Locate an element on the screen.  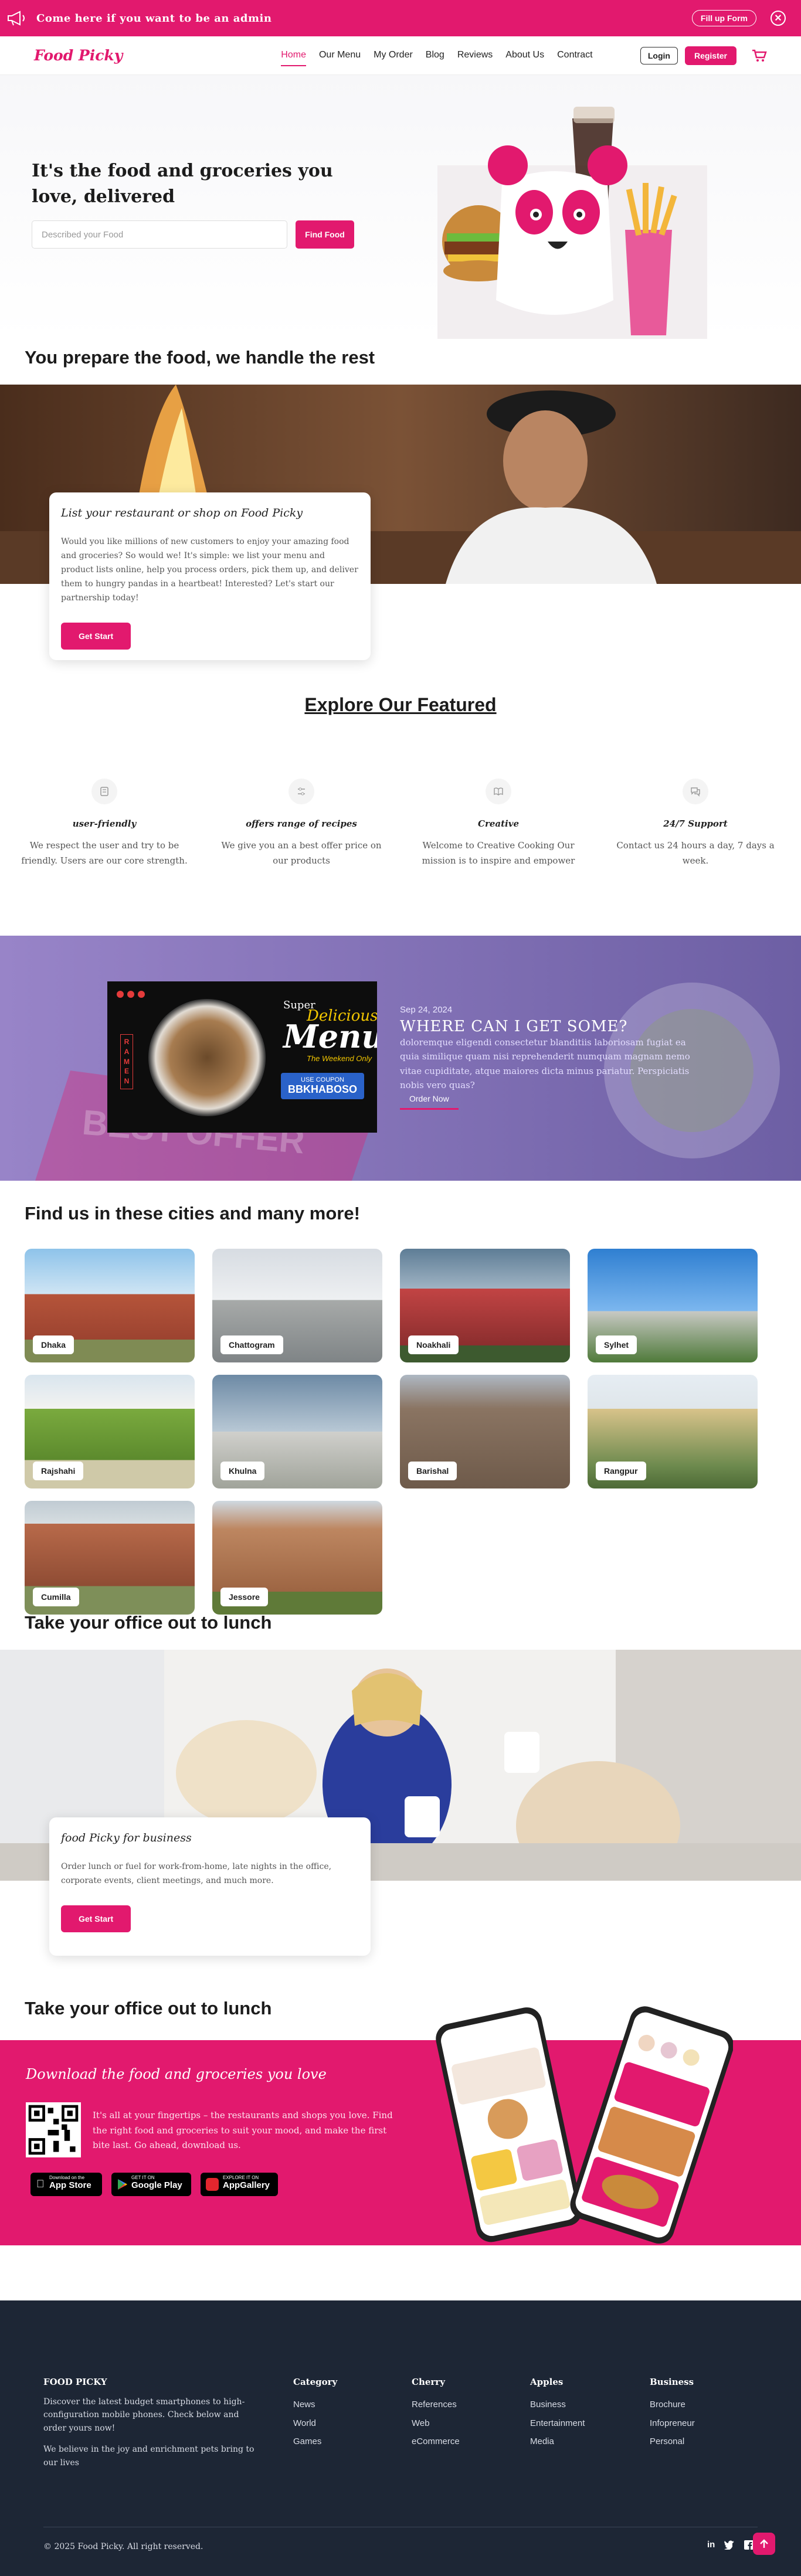
food-search-input: Described your Food is located at coordinates (159, 235).